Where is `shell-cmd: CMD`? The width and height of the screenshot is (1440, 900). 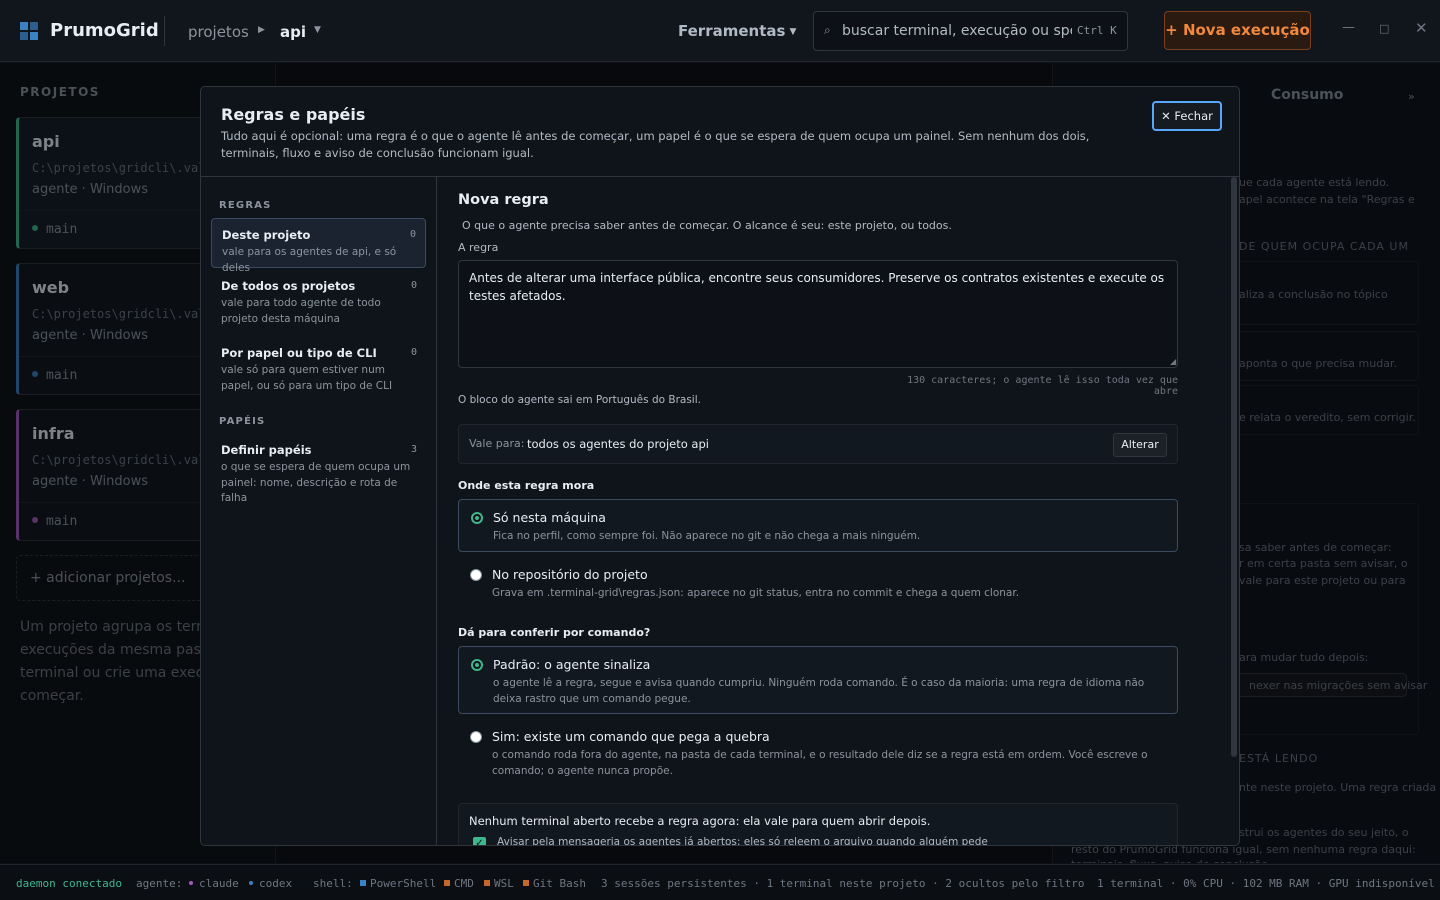
shell-cmd: CMD is located at coordinates (459, 883).